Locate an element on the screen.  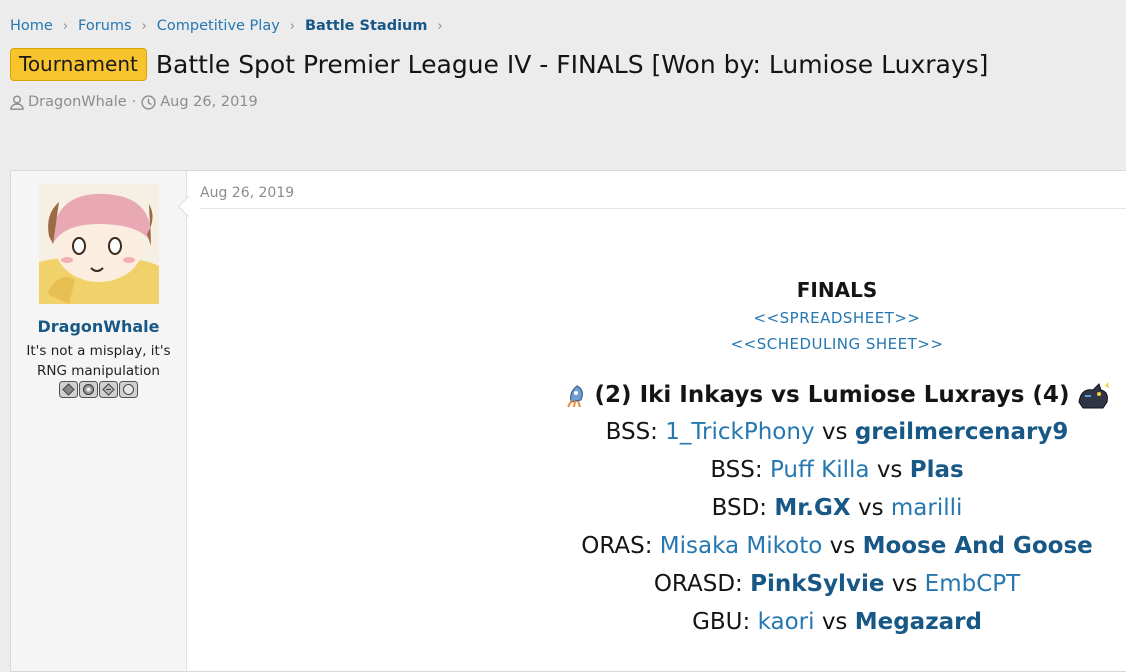
spreadsheet-link: <<SPREADSHEET>> is located at coordinates (749, 318).